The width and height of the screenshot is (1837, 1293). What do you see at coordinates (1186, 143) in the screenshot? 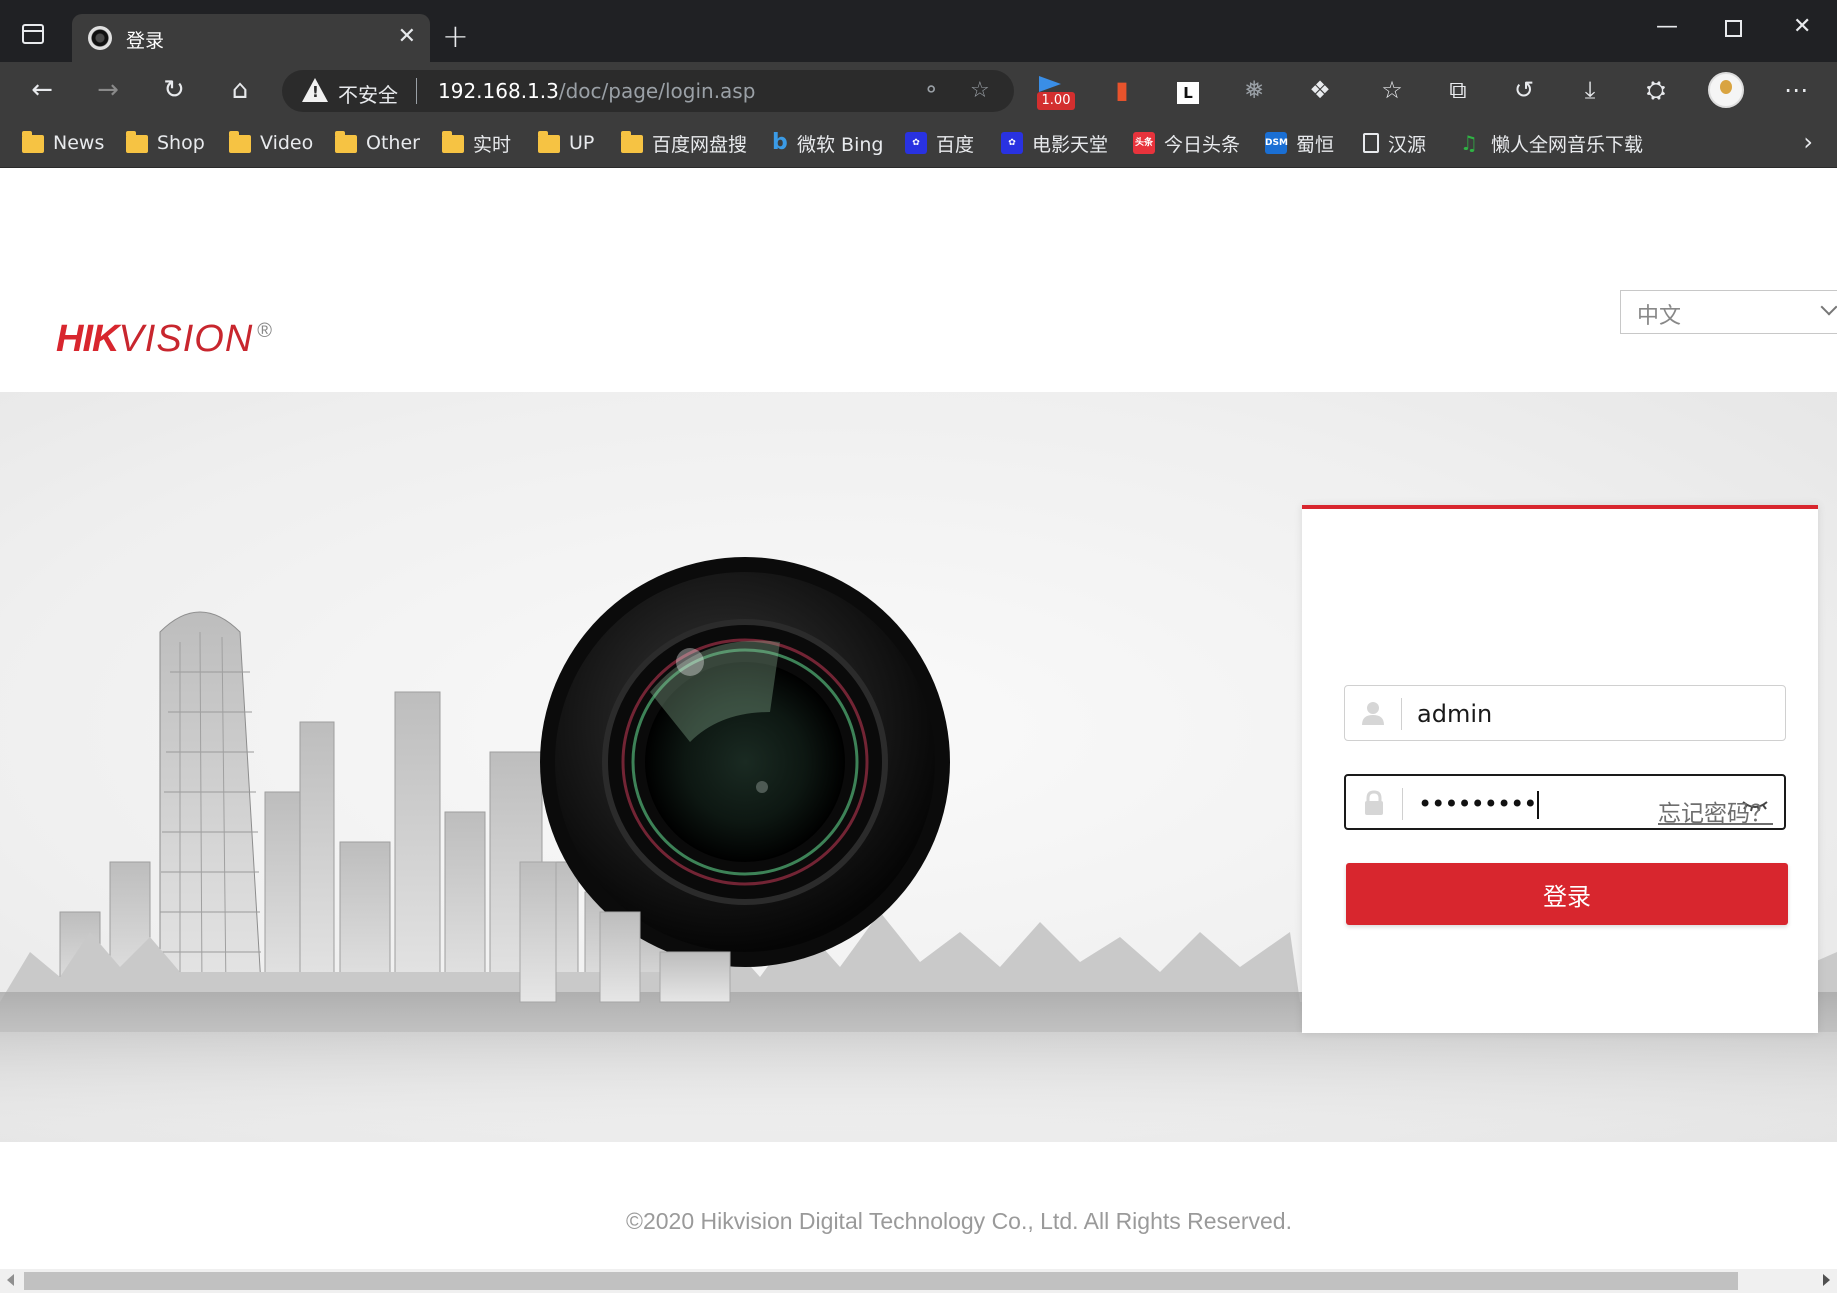
I see `bookmark-toutiao: 头条 今日头条` at bounding box center [1186, 143].